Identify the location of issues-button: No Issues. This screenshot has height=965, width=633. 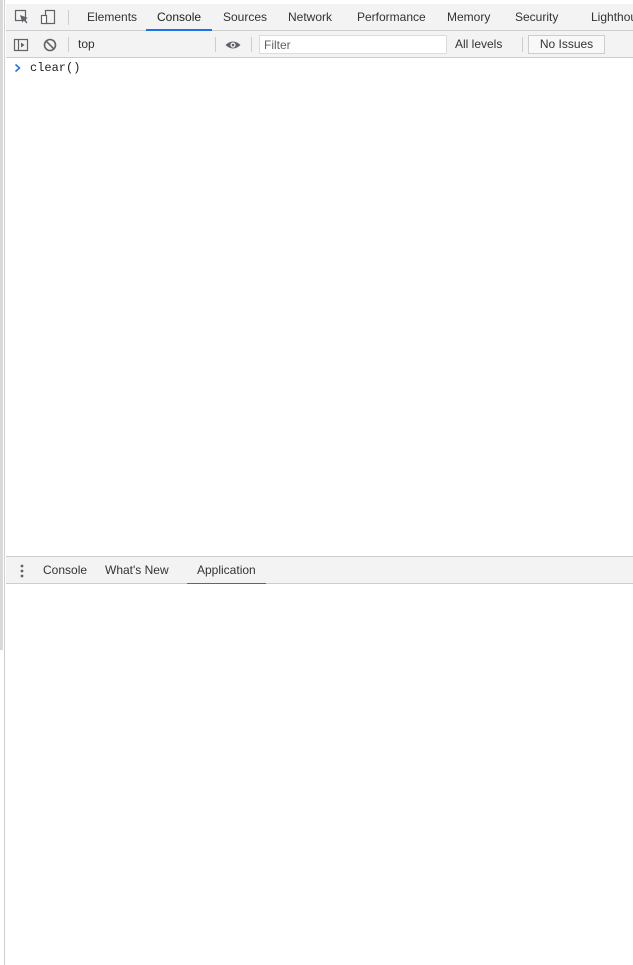
(566, 44).